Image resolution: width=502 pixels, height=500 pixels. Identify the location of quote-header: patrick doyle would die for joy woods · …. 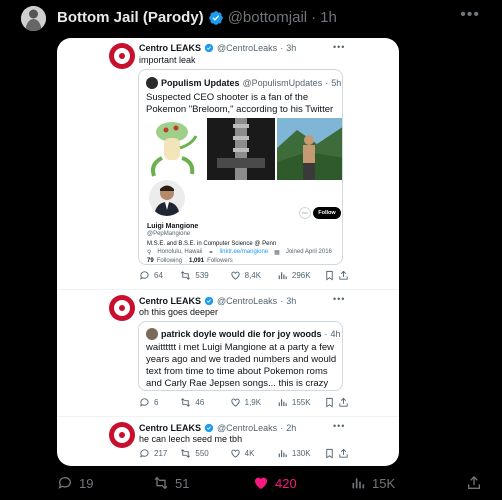
(243, 334).